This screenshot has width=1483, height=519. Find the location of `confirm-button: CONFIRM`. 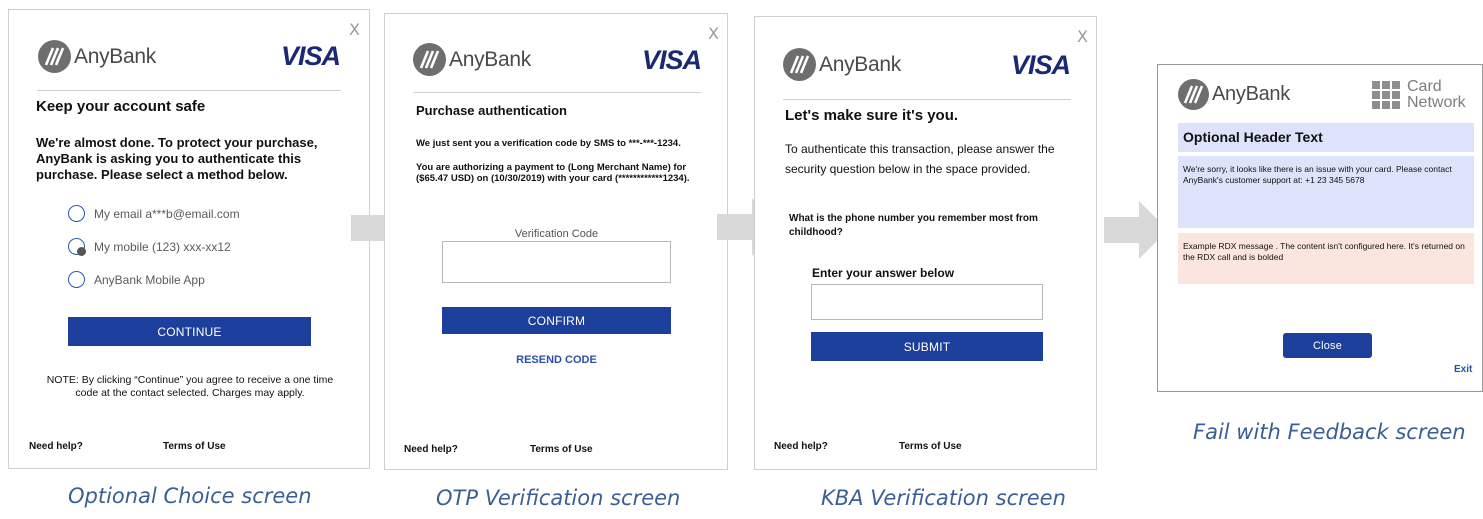

confirm-button: CONFIRM is located at coordinates (556, 320).